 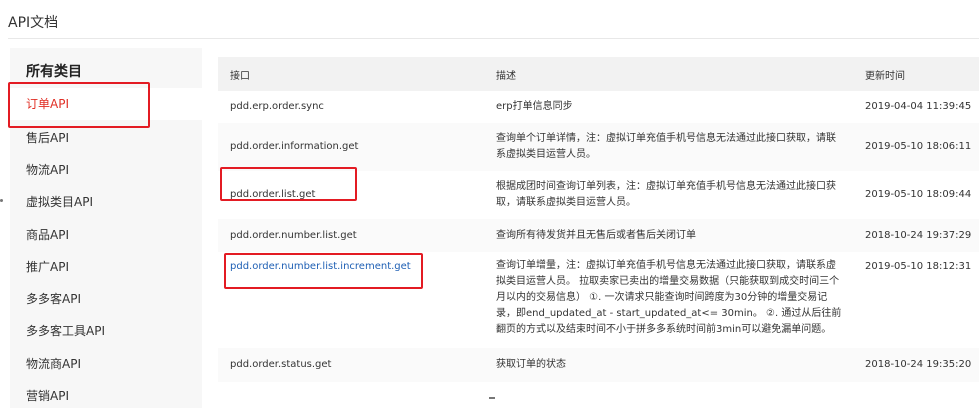 I want to click on sidebar-item-logistics-api: 物流API, so click(x=106, y=170).